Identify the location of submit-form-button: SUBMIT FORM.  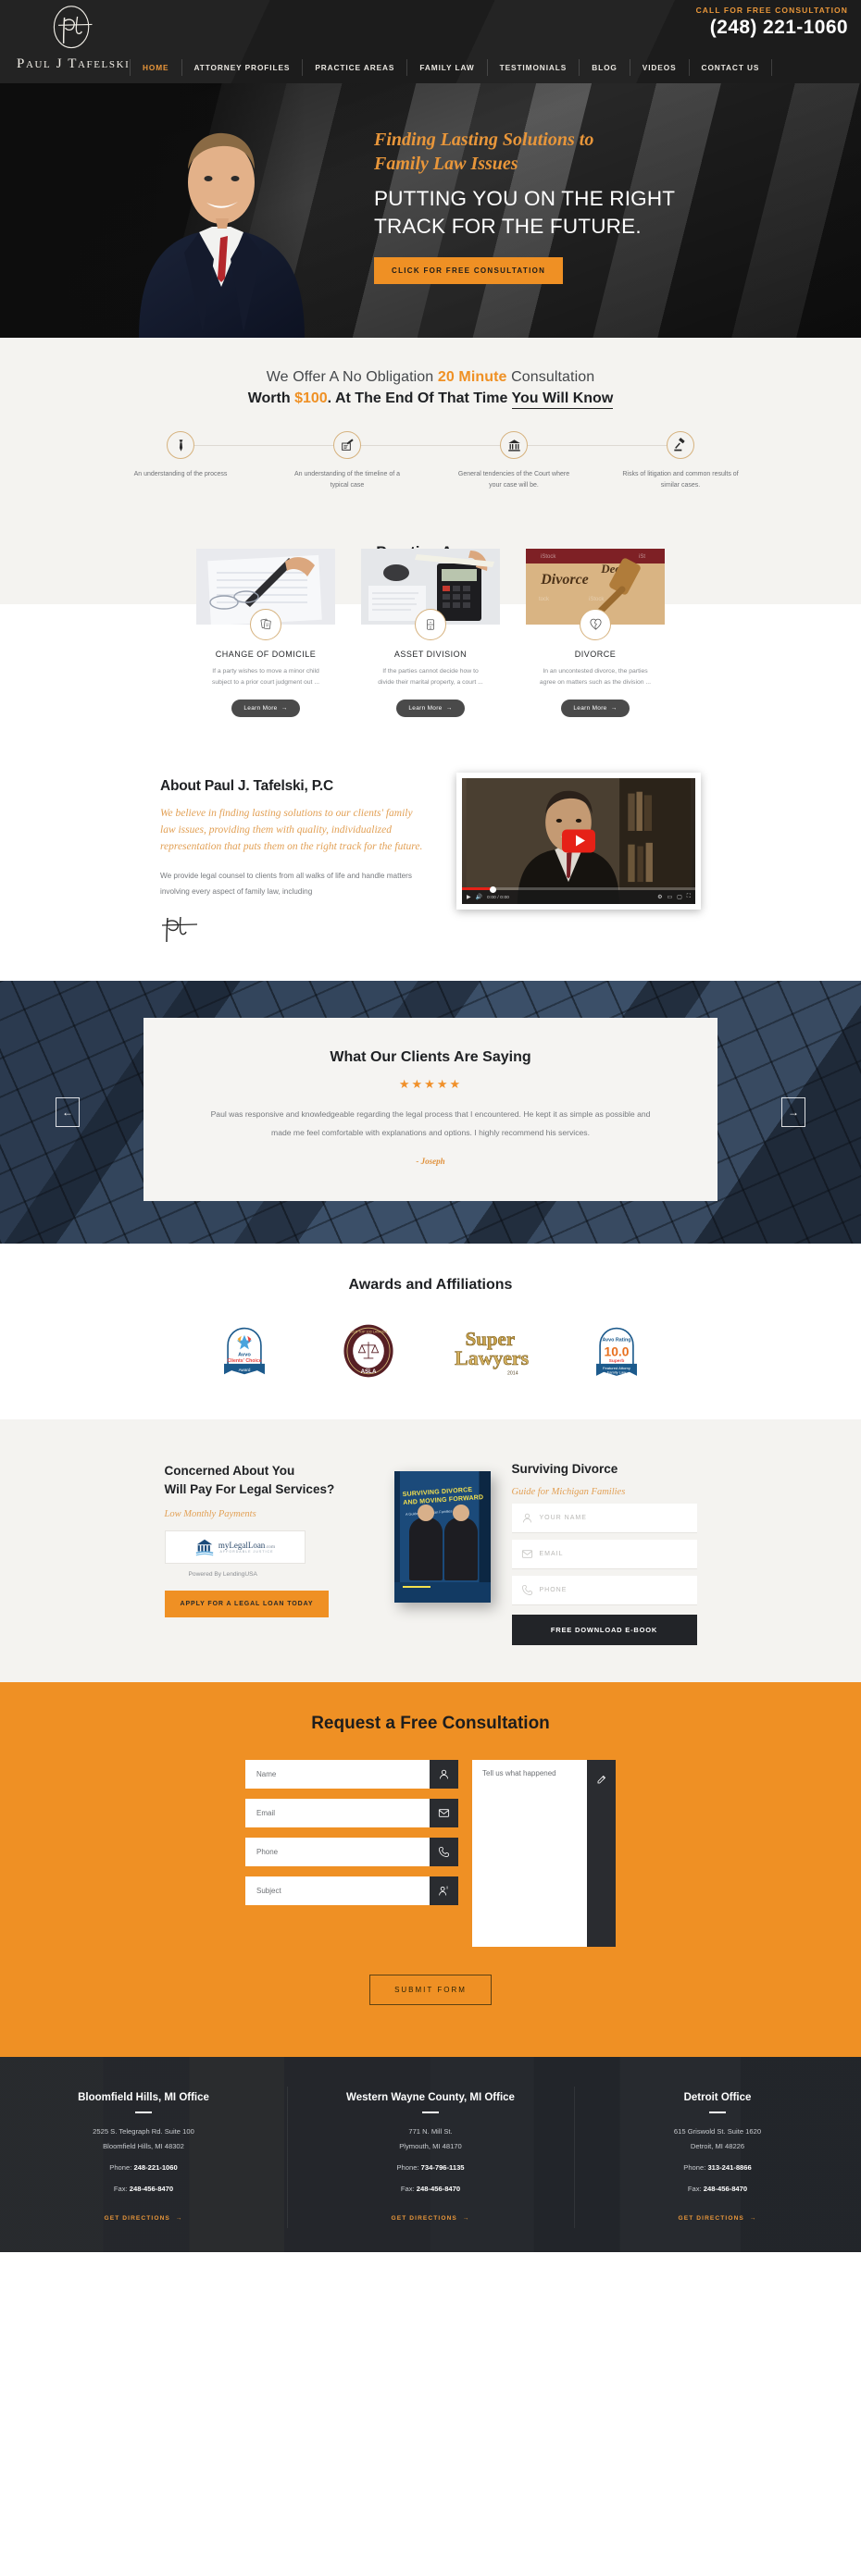
(430, 1990).